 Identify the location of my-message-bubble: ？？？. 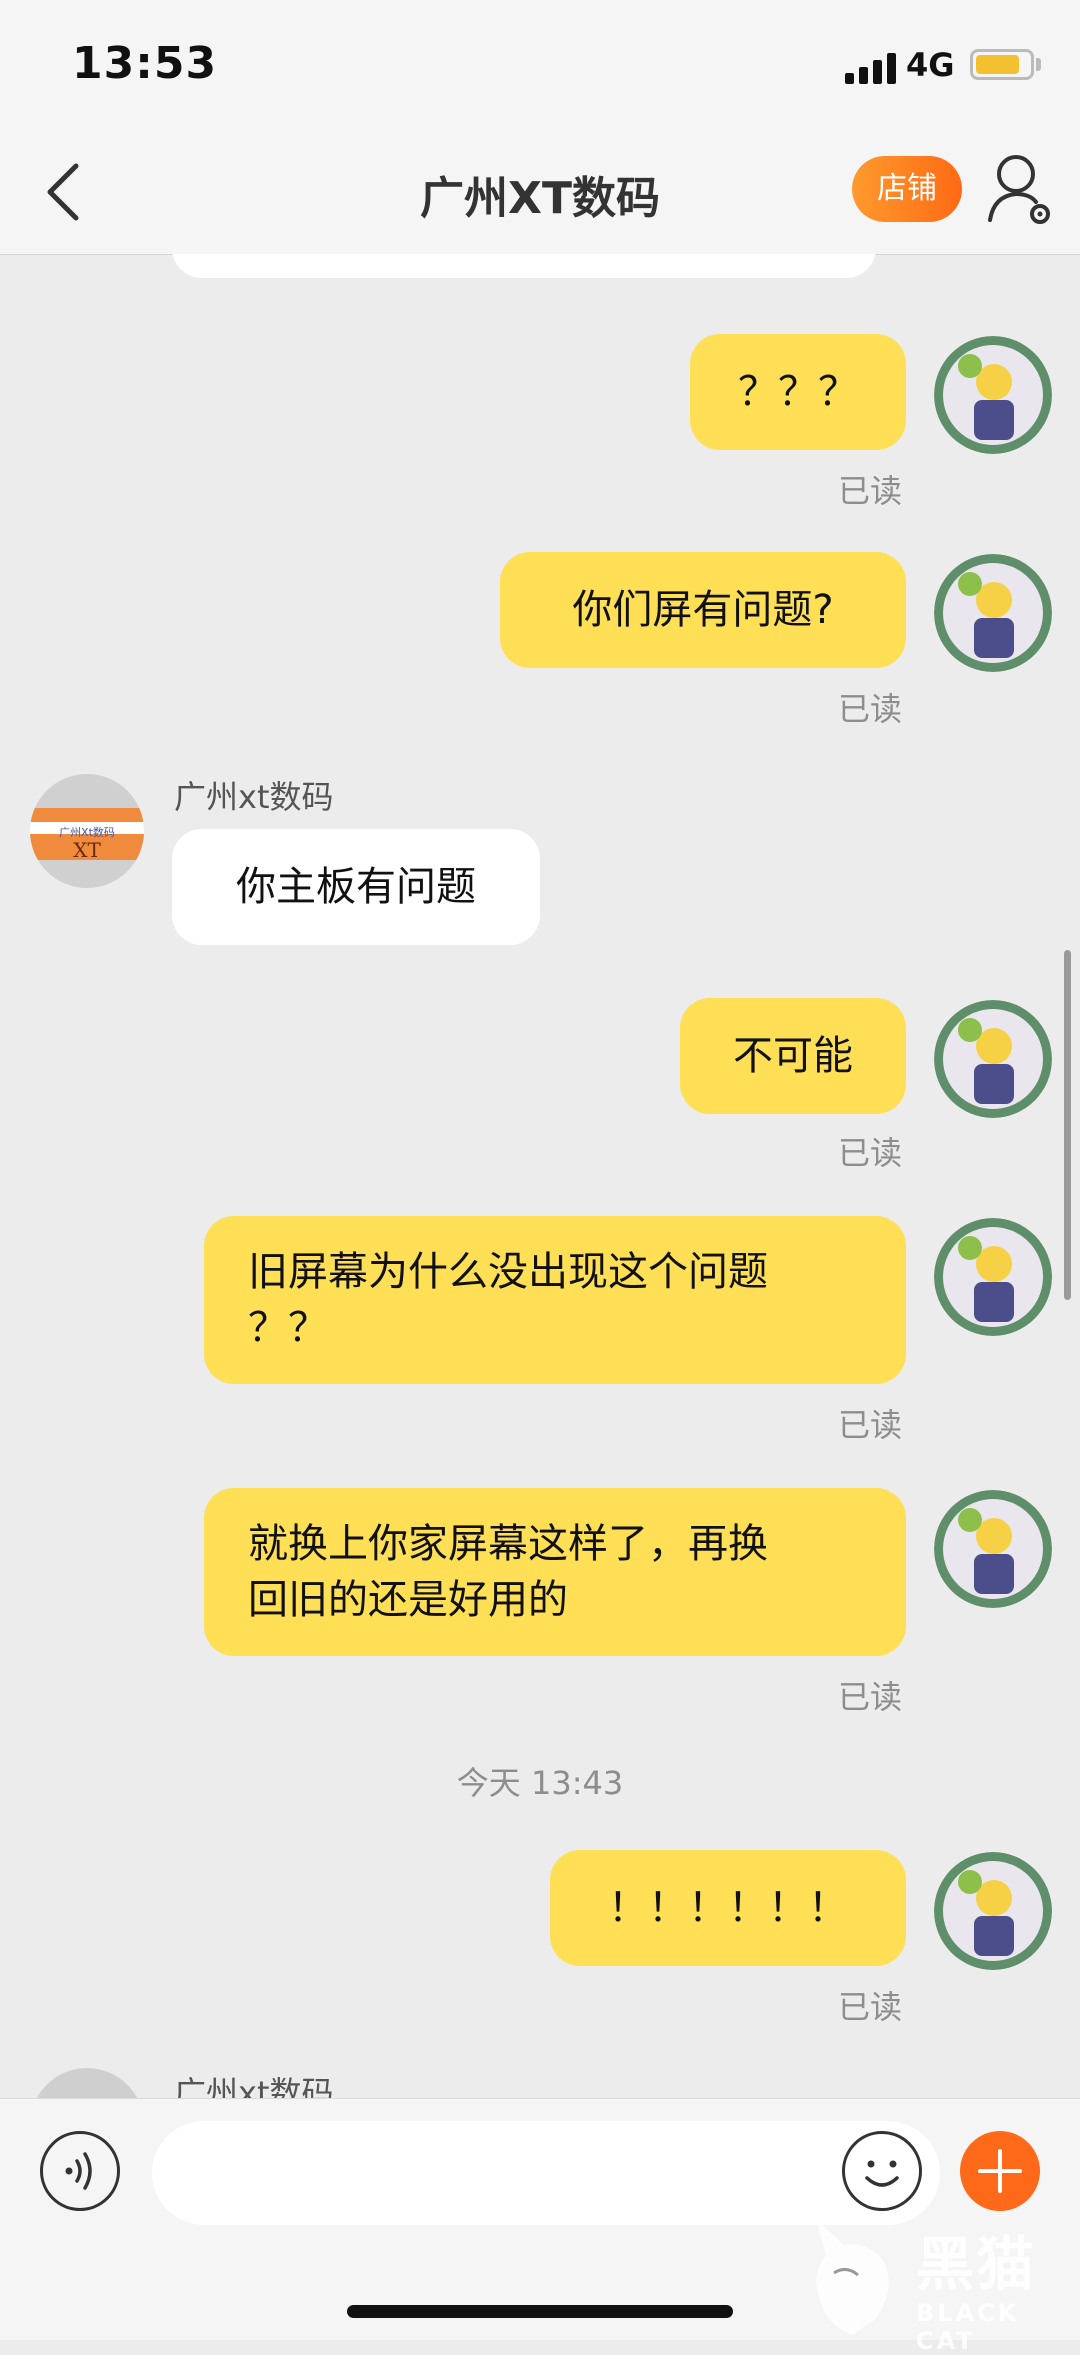
(798, 392).